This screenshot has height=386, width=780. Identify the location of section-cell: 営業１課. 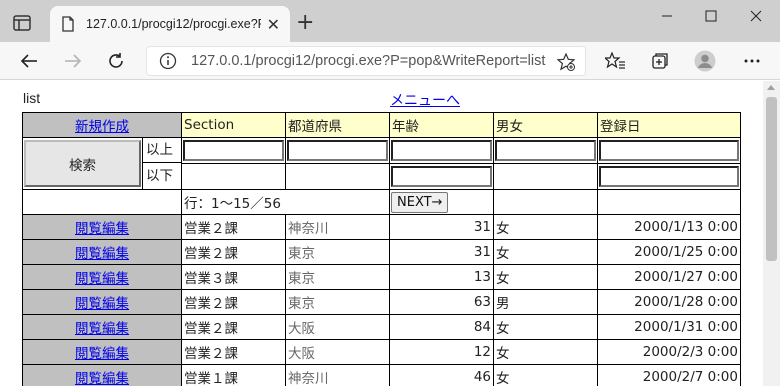
(233, 375).